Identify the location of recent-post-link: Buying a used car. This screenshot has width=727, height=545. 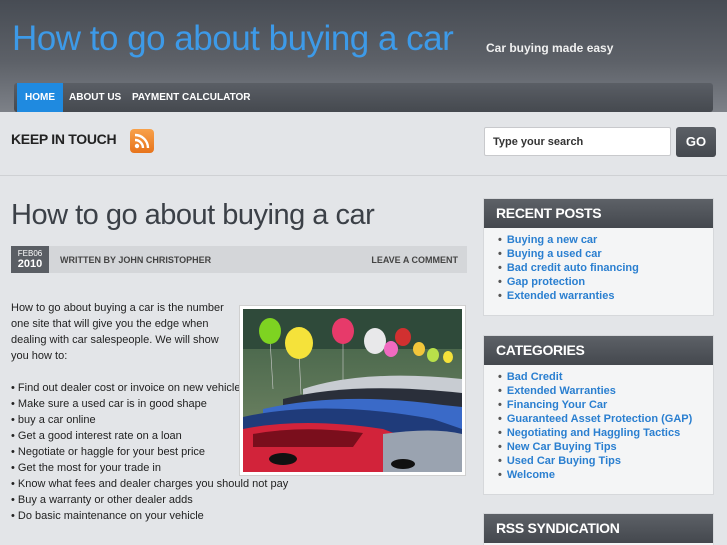
(605, 254).